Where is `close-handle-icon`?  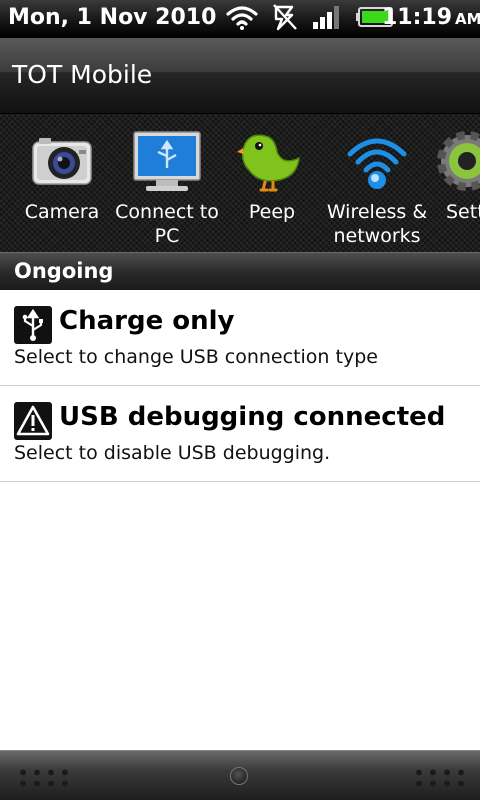 close-handle-icon is located at coordinates (239, 776).